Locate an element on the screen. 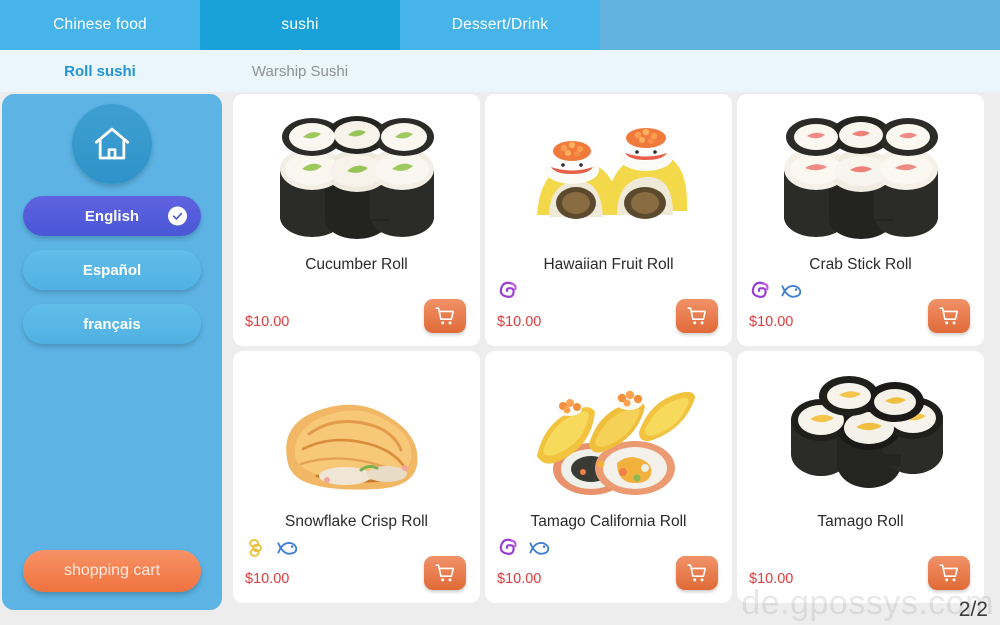 The image size is (1000, 625). product-name: Tamago Roll is located at coordinates (860, 521).